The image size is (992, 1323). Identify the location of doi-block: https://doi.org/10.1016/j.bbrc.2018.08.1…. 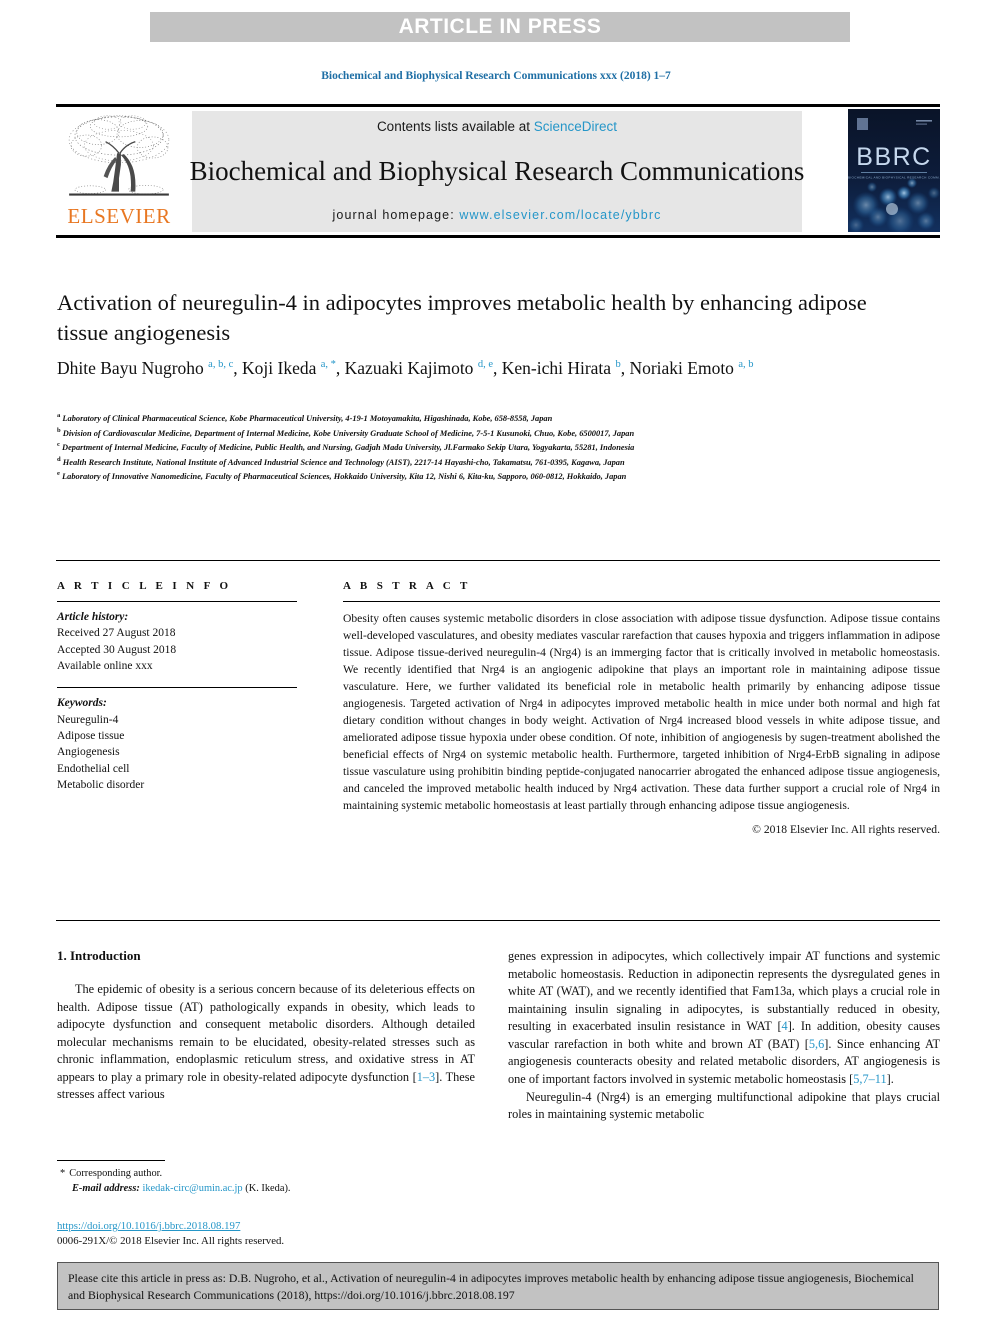
(272, 1234).